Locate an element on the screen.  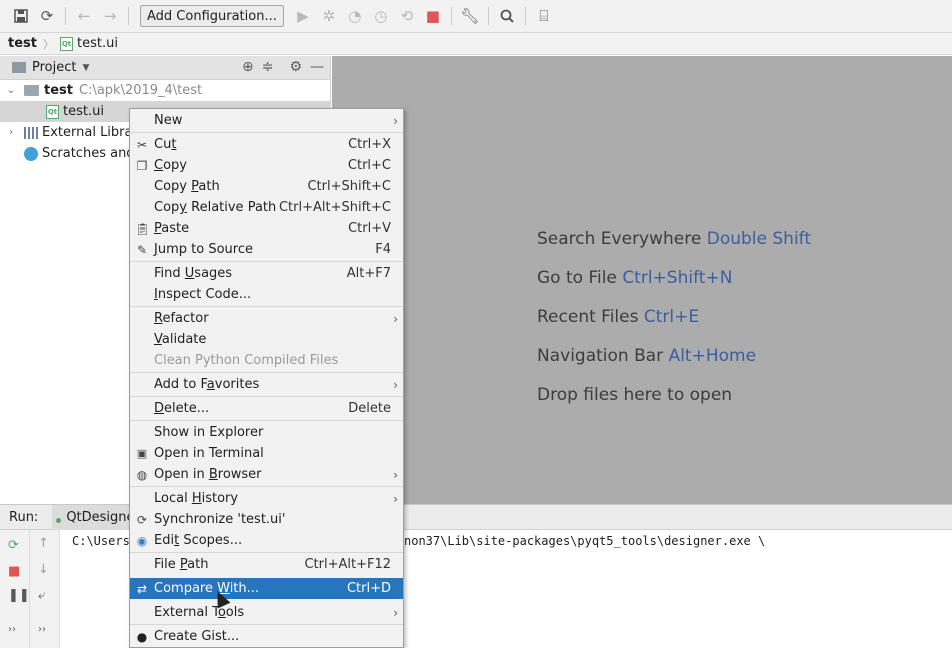
menu-item-label: Copy is located at coordinates (170, 165).